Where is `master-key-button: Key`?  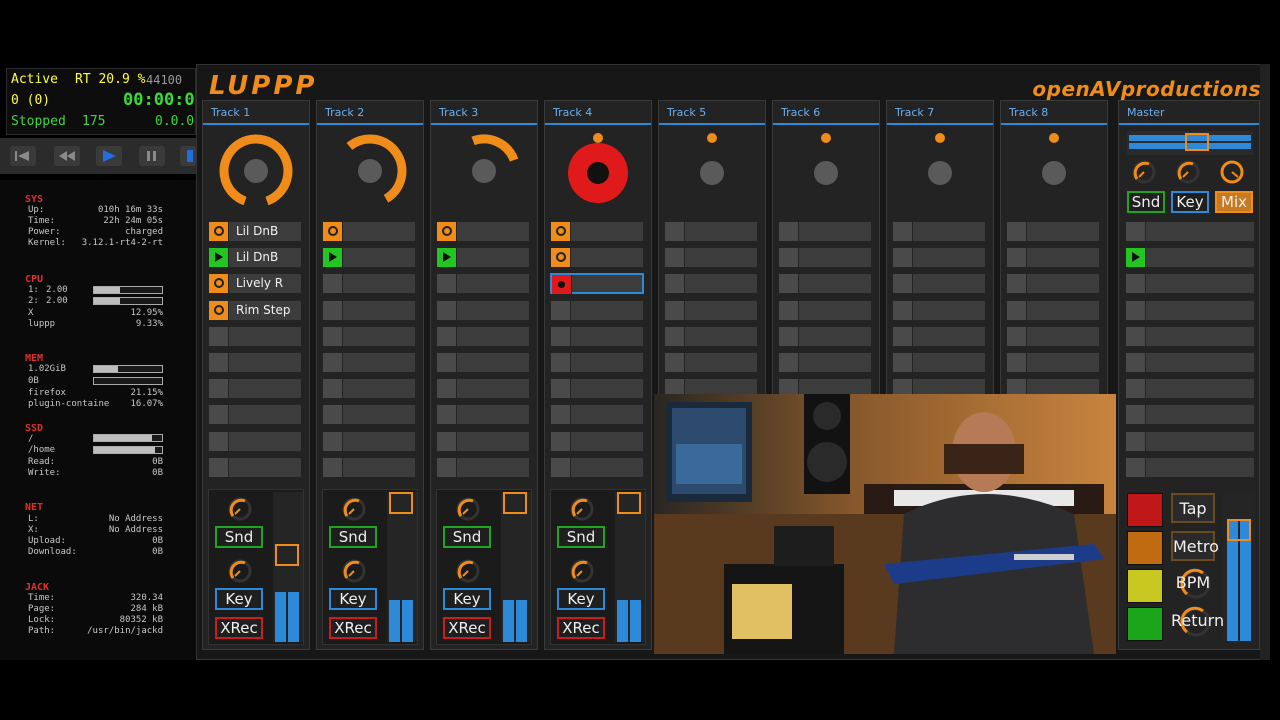 master-key-button: Key is located at coordinates (1190, 202).